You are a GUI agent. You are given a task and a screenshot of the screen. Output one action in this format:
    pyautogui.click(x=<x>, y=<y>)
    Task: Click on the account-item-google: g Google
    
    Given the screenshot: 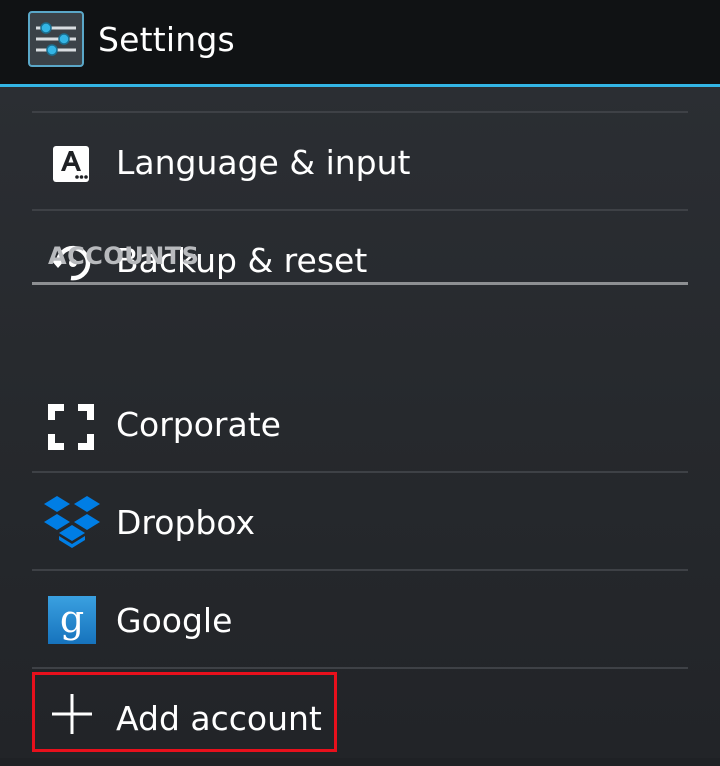 What is the action you would take?
    pyautogui.click(x=360, y=620)
    